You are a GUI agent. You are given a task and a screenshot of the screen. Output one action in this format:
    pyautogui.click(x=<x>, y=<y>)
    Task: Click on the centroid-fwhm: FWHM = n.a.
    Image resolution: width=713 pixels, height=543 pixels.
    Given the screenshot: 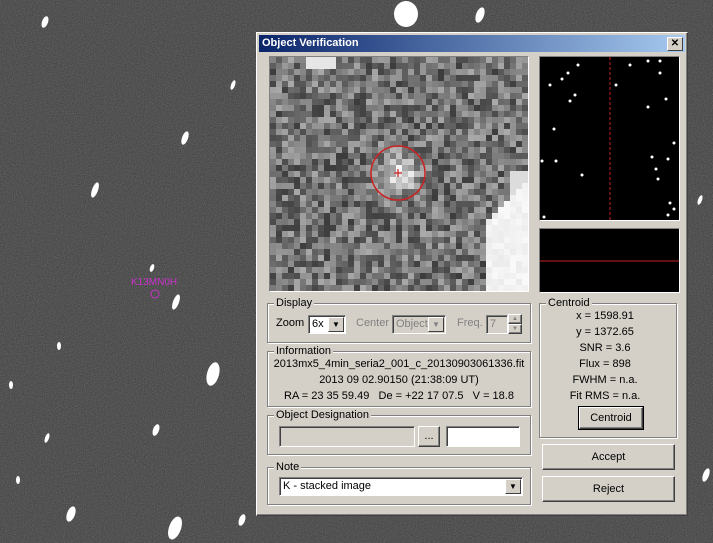 What is the action you would take?
    pyautogui.click(x=605, y=380)
    